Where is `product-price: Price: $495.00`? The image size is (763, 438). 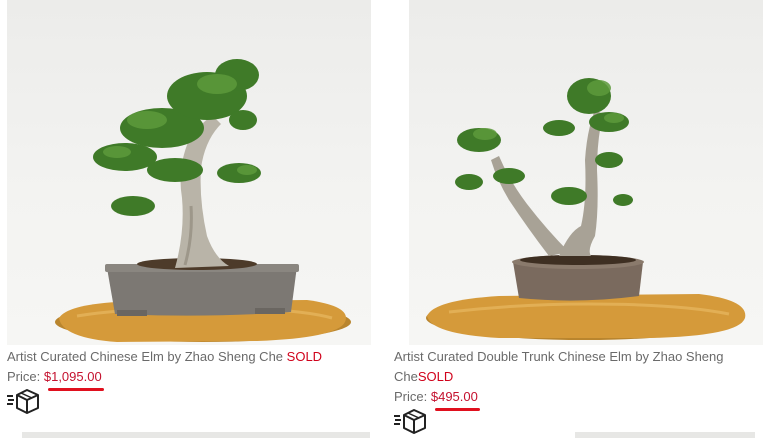 product-price: Price: $495.00 is located at coordinates (436, 397).